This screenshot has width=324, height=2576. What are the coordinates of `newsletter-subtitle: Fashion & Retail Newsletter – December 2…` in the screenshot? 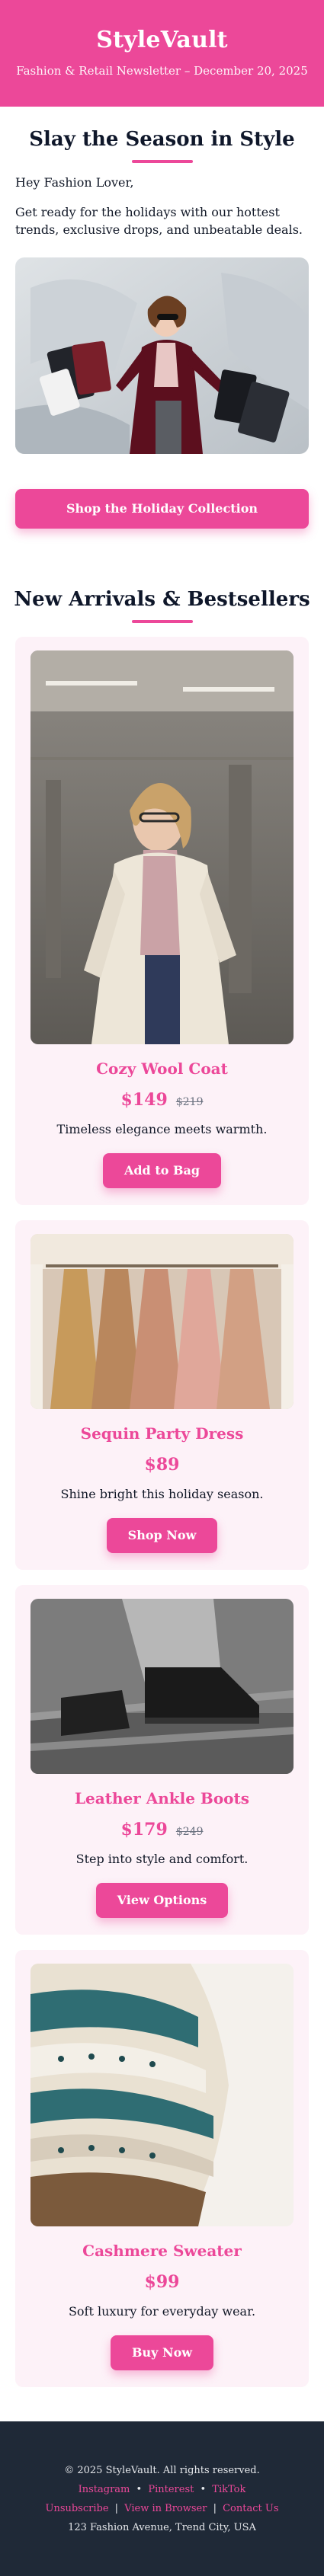 It's located at (162, 71).